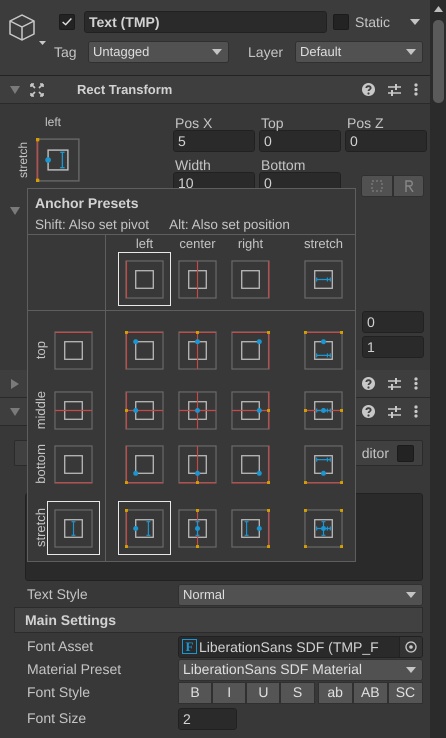 The width and height of the screenshot is (446, 738). I want to click on component-header: Rect Transform, so click(215, 90).